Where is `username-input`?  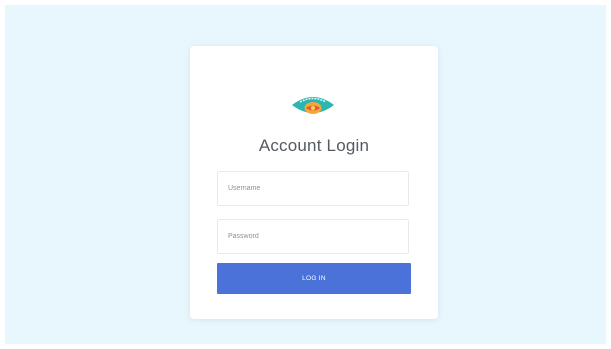
username-input is located at coordinates (313, 188).